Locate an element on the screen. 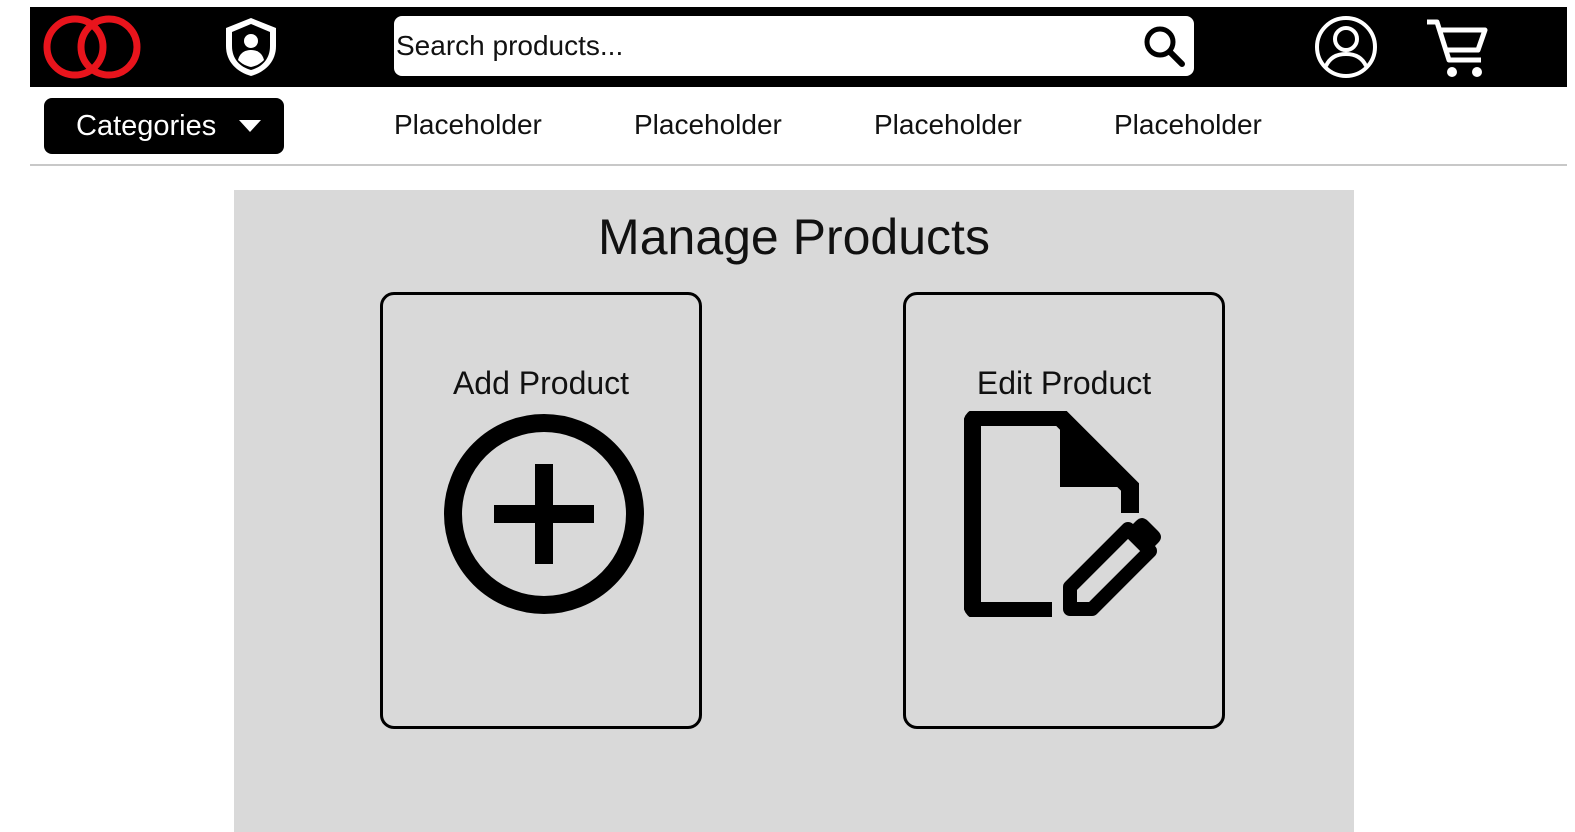  categories-dropdown-button: Categories is located at coordinates (164, 126).